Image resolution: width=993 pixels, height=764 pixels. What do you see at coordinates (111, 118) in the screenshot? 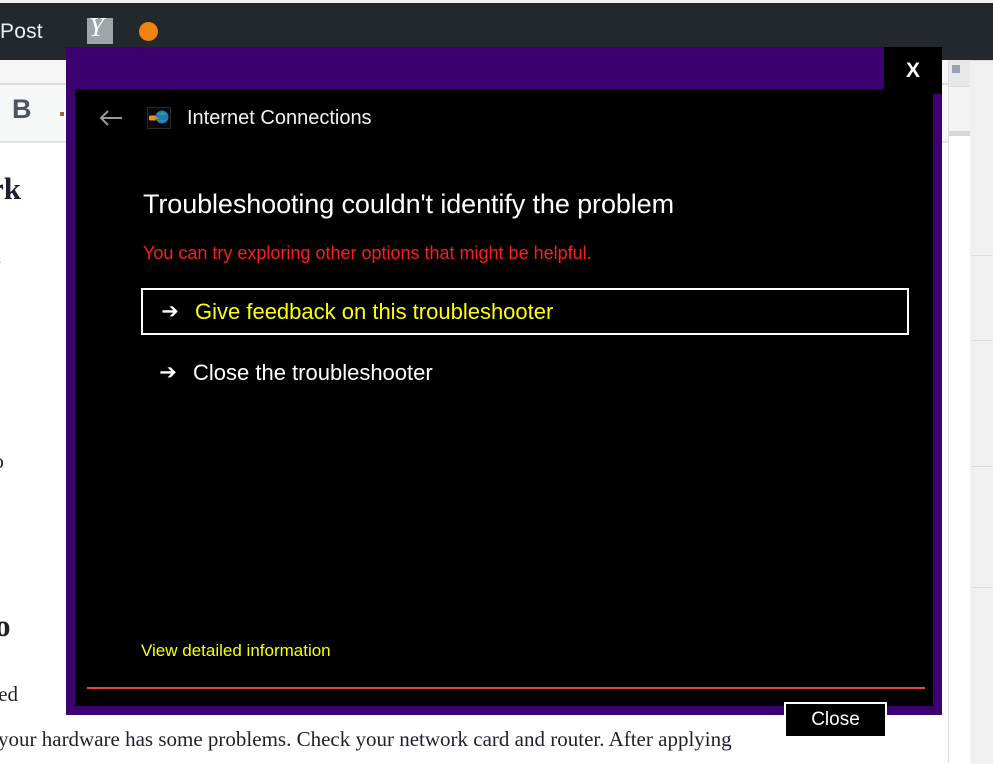
I see `back-arrow-icon` at bounding box center [111, 118].